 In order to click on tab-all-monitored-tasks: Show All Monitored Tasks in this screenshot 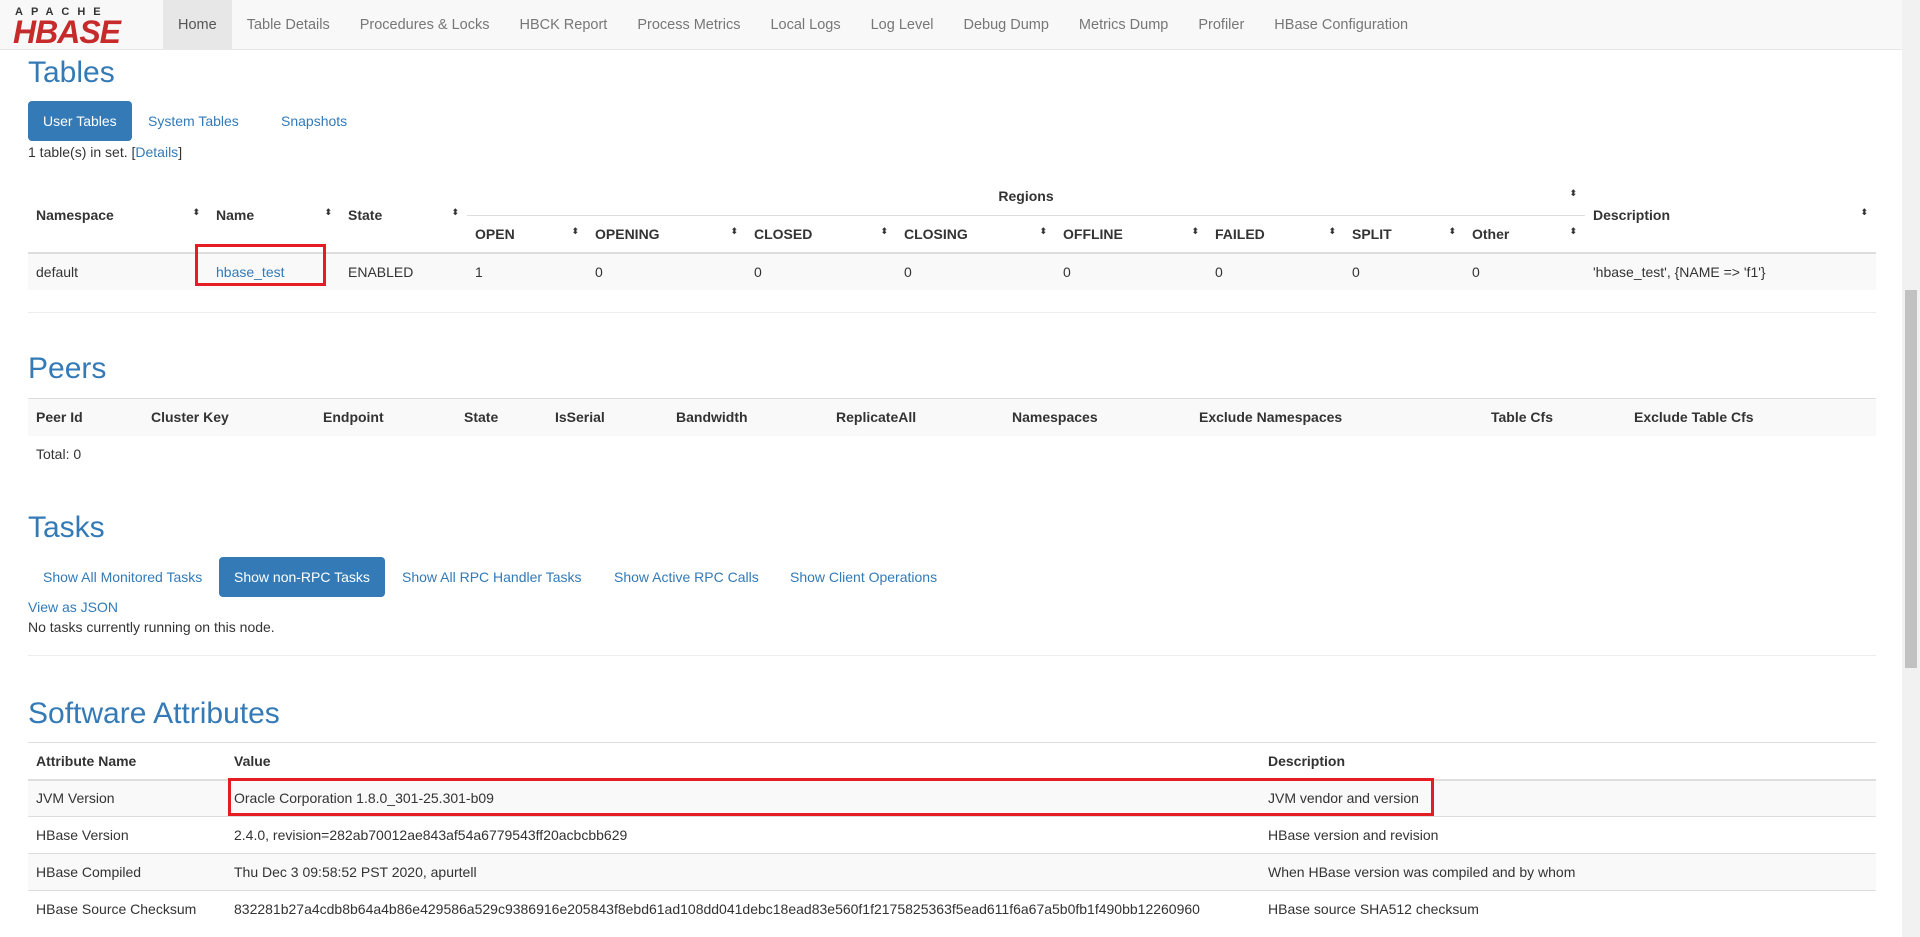, I will do `click(122, 577)`.